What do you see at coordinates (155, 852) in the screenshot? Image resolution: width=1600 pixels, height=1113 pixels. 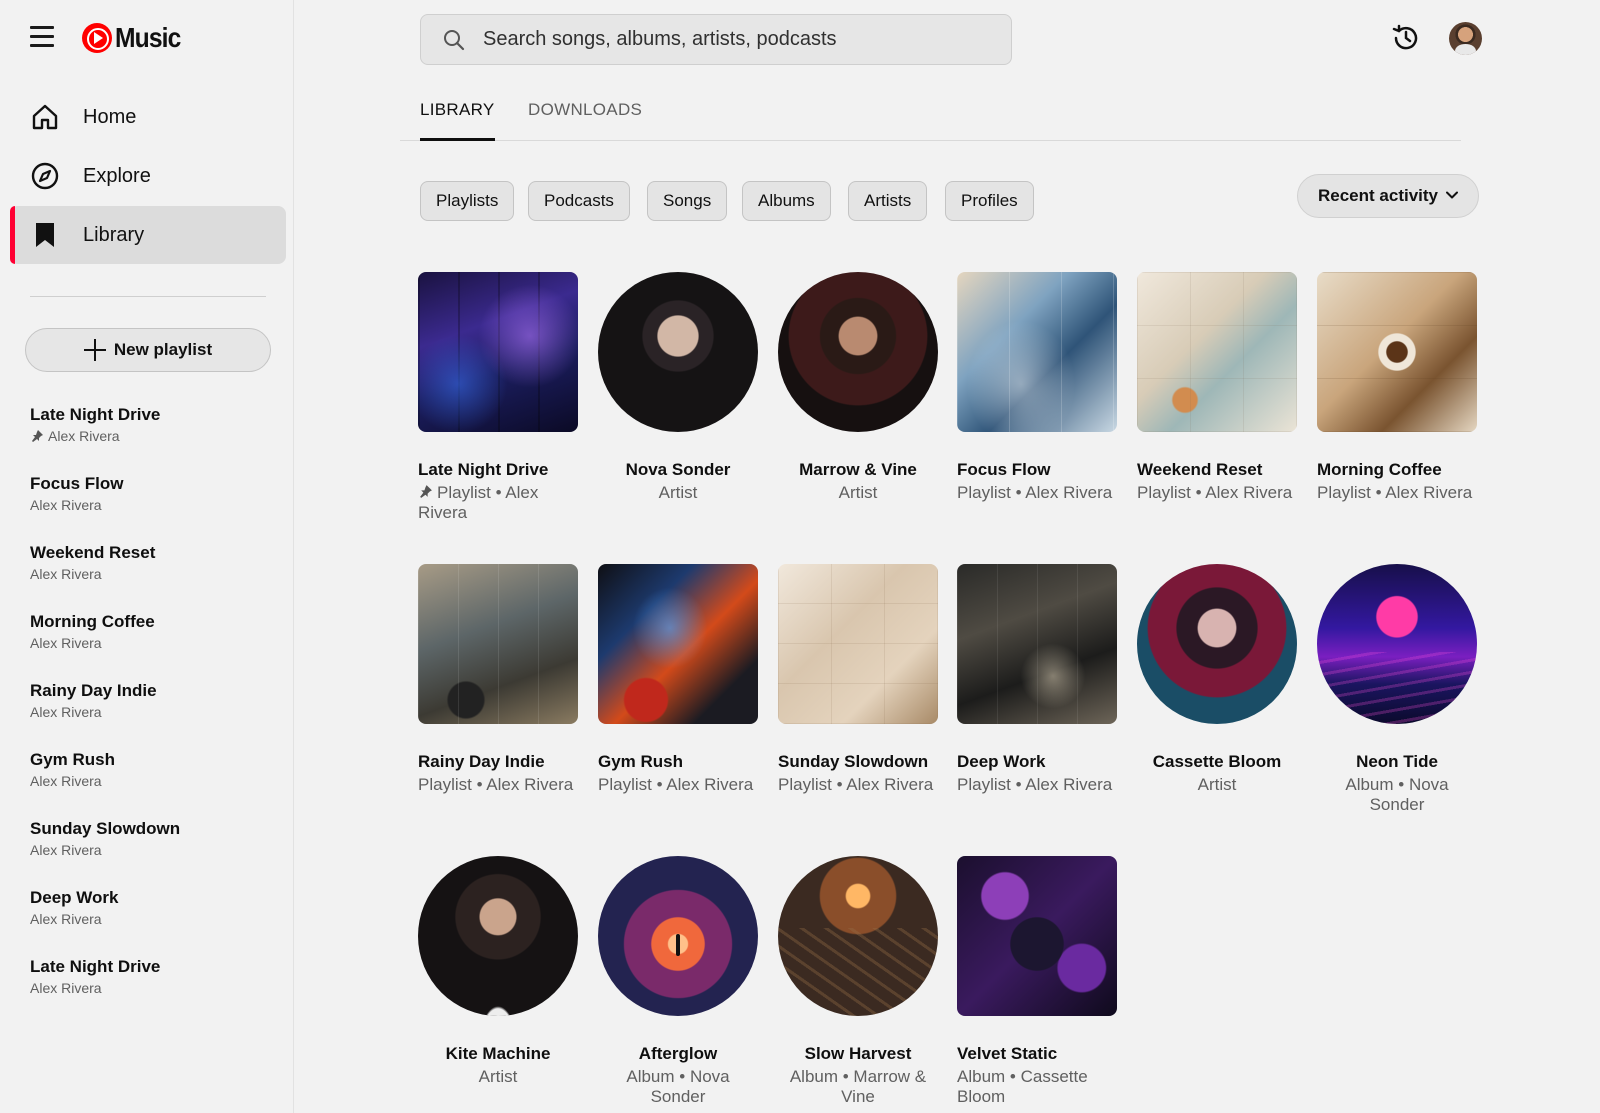 I see `sidebar-playlist-item: Sunday Slowdown Alex Rivera` at bounding box center [155, 852].